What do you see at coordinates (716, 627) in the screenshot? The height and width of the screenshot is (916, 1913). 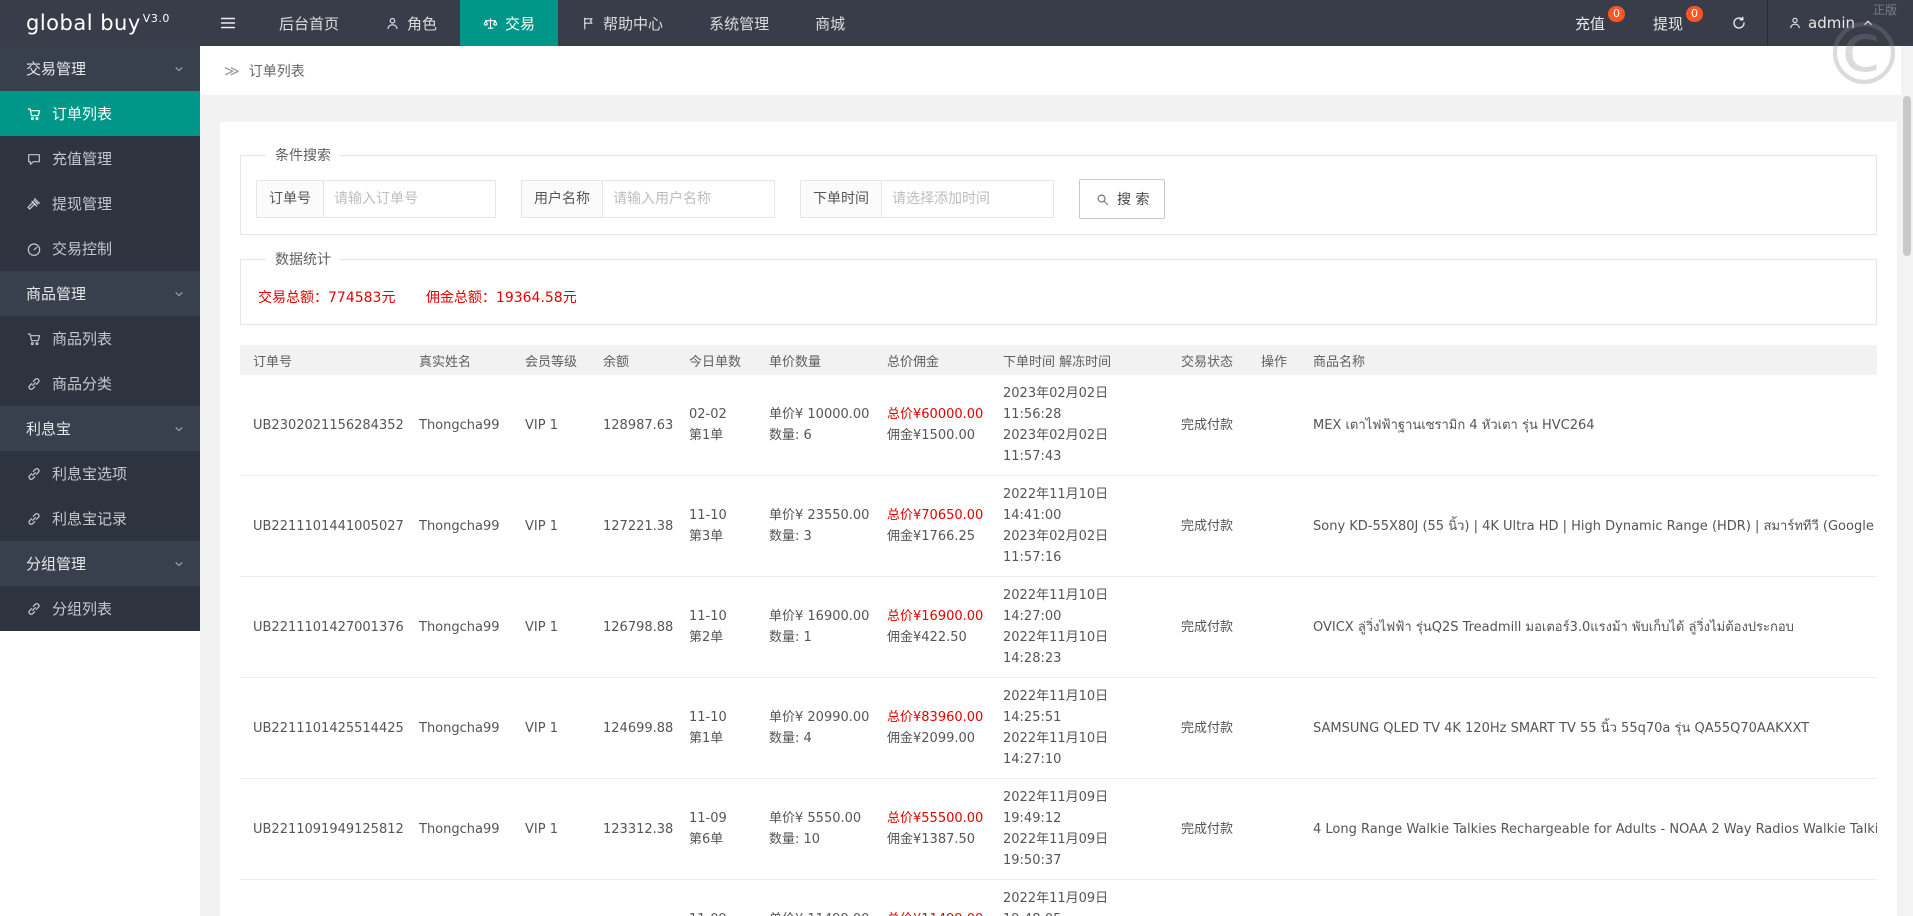 I see `today-orders-cell: 11-10 第2单` at bounding box center [716, 627].